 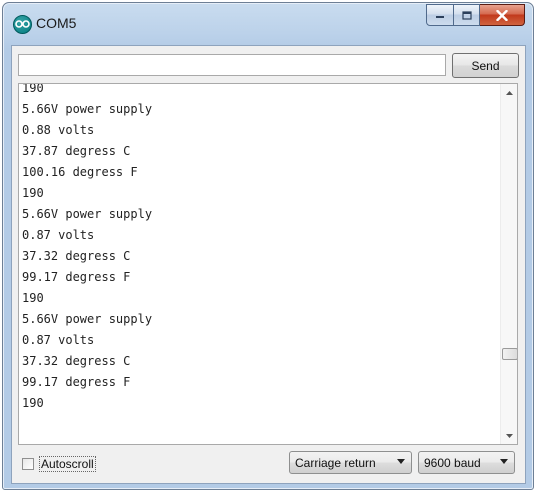 What do you see at coordinates (509, 354) in the screenshot?
I see `scrollbar-thumb` at bounding box center [509, 354].